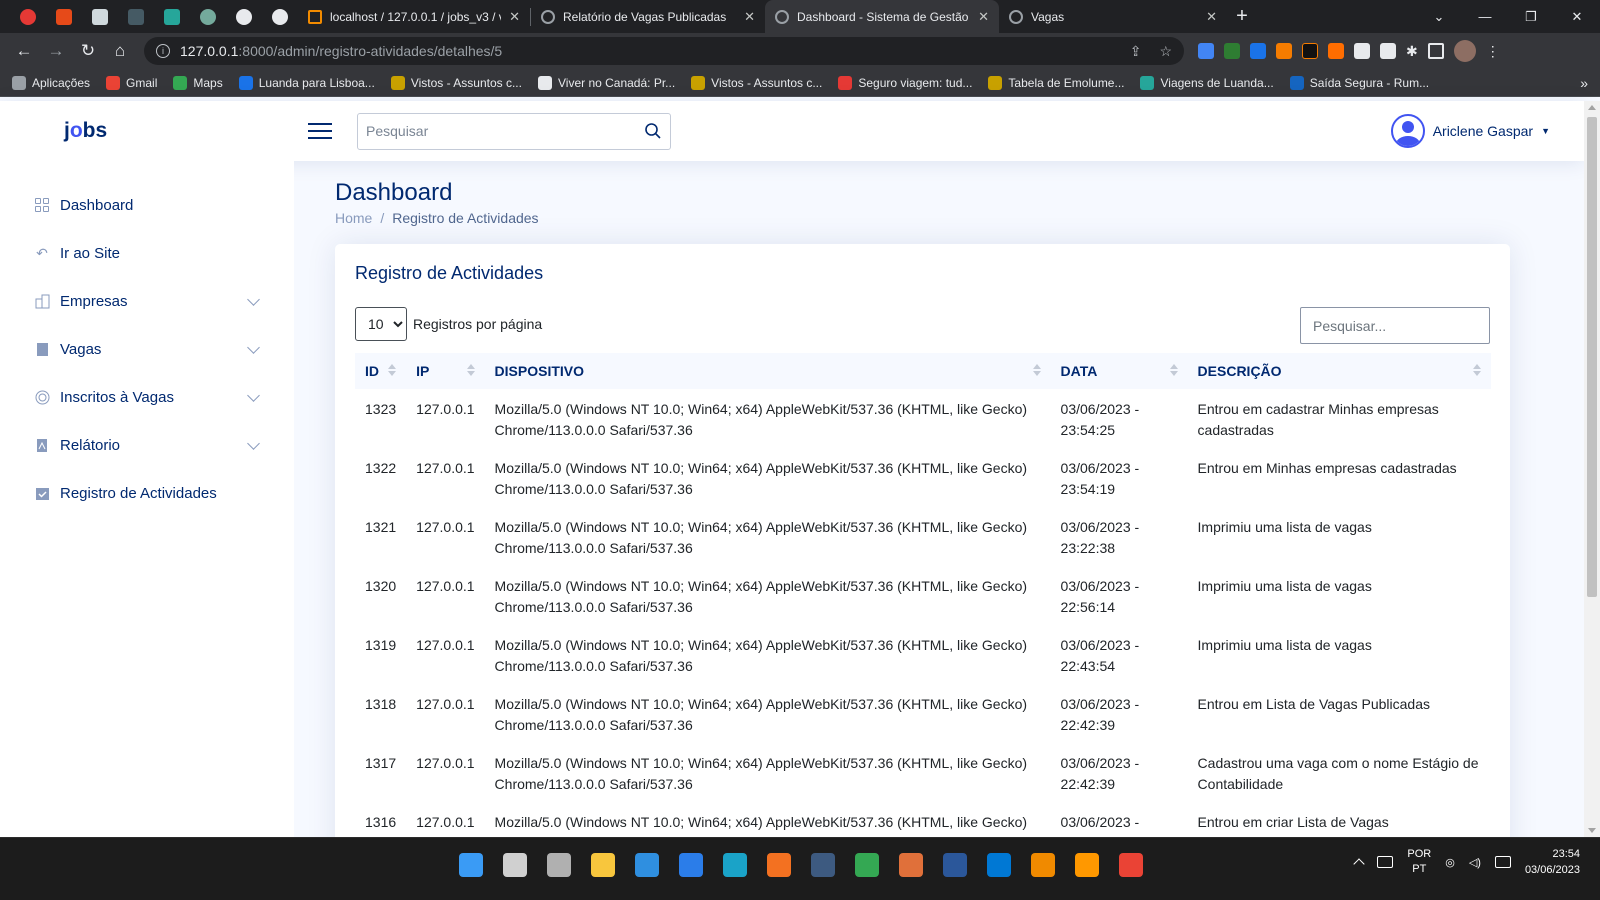  Describe the element at coordinates (1043, 865) in the screenshot. I see `vlc-icon` at that location.